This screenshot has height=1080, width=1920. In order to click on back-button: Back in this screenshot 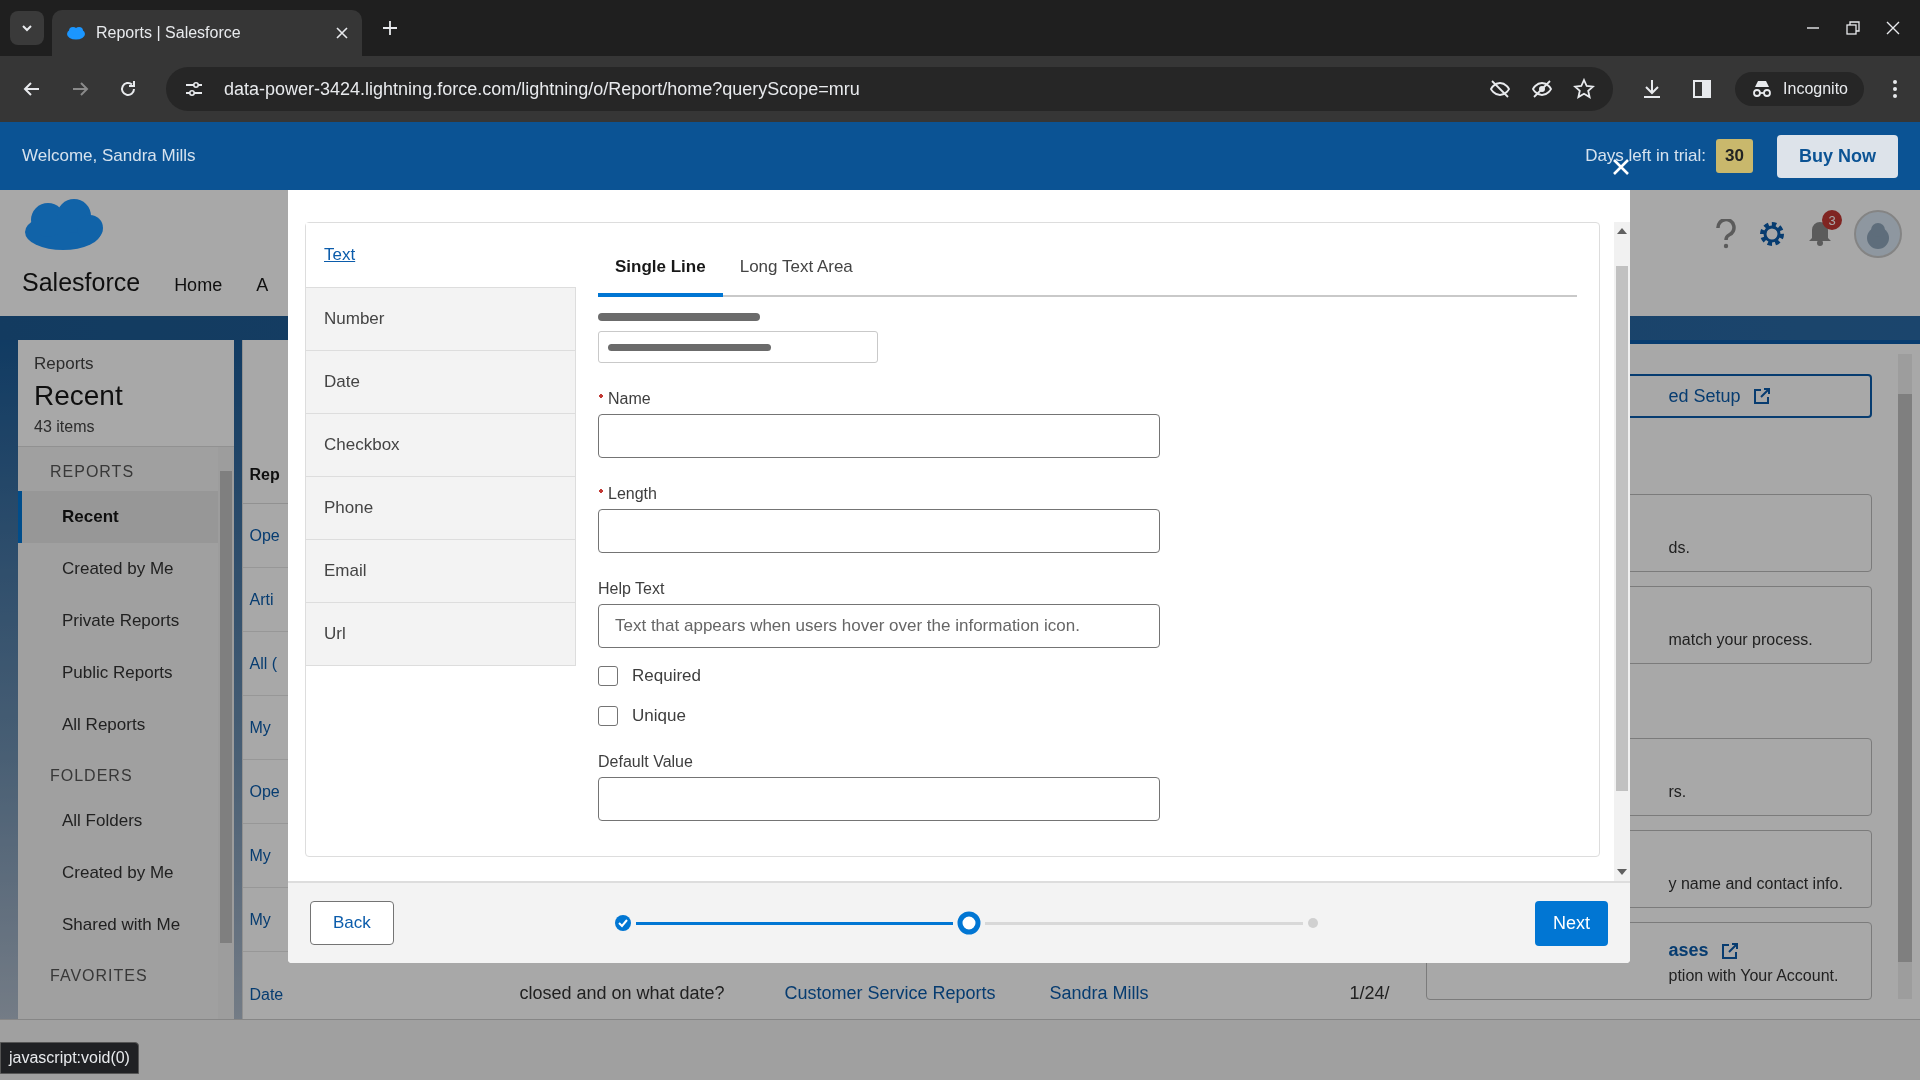, I will do `click(352, 923)`.